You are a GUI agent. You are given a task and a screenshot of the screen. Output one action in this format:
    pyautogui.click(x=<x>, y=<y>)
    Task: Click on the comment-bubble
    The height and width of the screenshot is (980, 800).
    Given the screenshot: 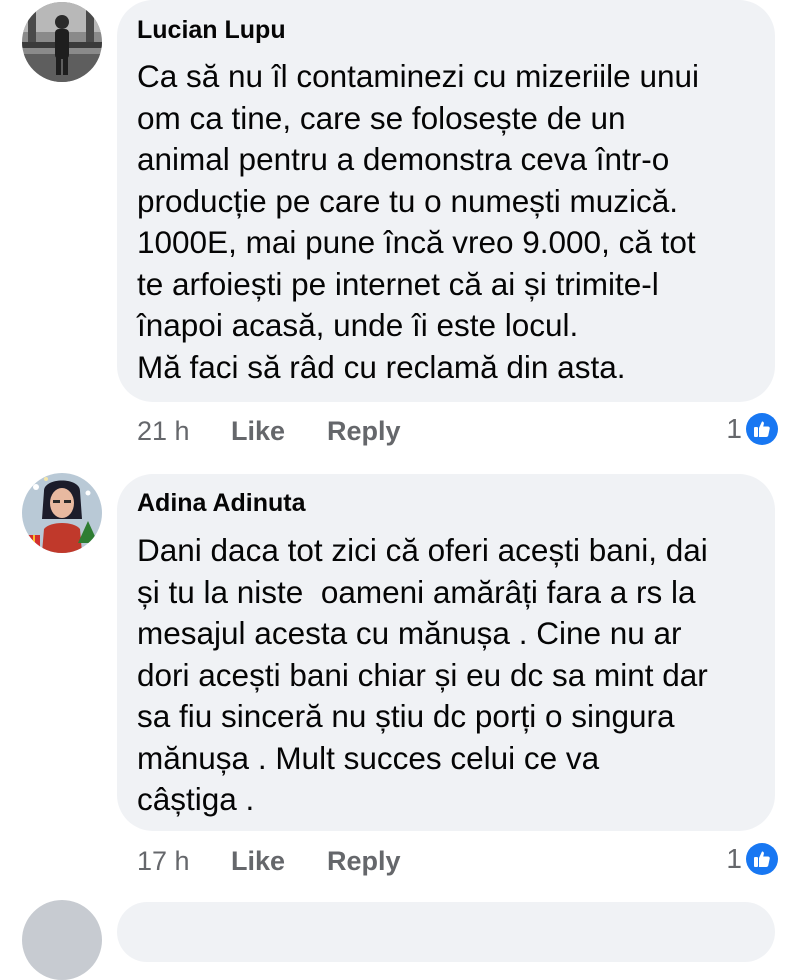 What is the action you would take?
    pyautogui.click(x=446, y=932)
    